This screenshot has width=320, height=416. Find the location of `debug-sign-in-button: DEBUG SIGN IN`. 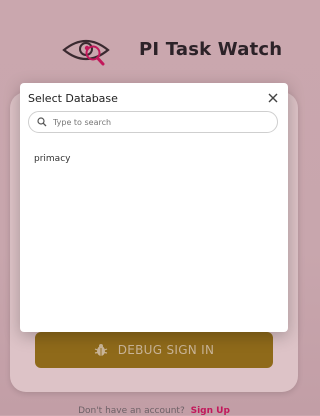

debug-sign-in-button: DEBUG SIGN IN is located at coordinates (154, 350).